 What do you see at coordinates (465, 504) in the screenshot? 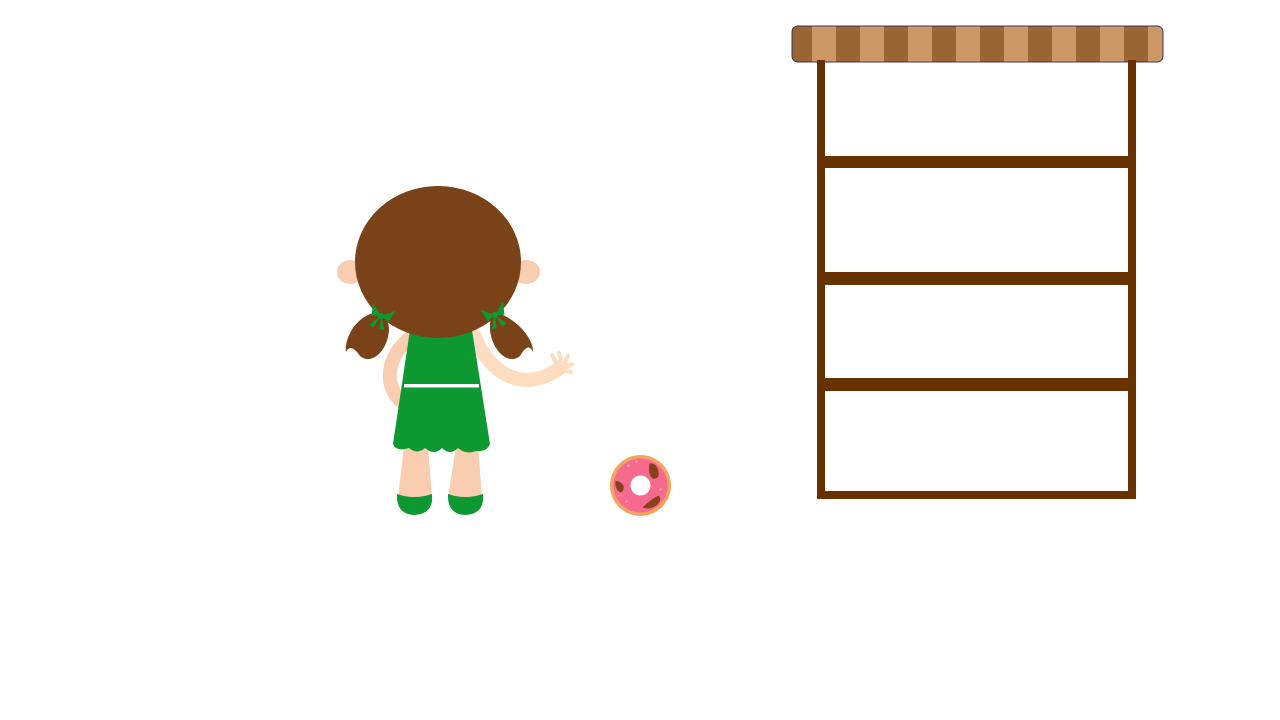
I see `right-shoe` at bounding box center [465, 504].